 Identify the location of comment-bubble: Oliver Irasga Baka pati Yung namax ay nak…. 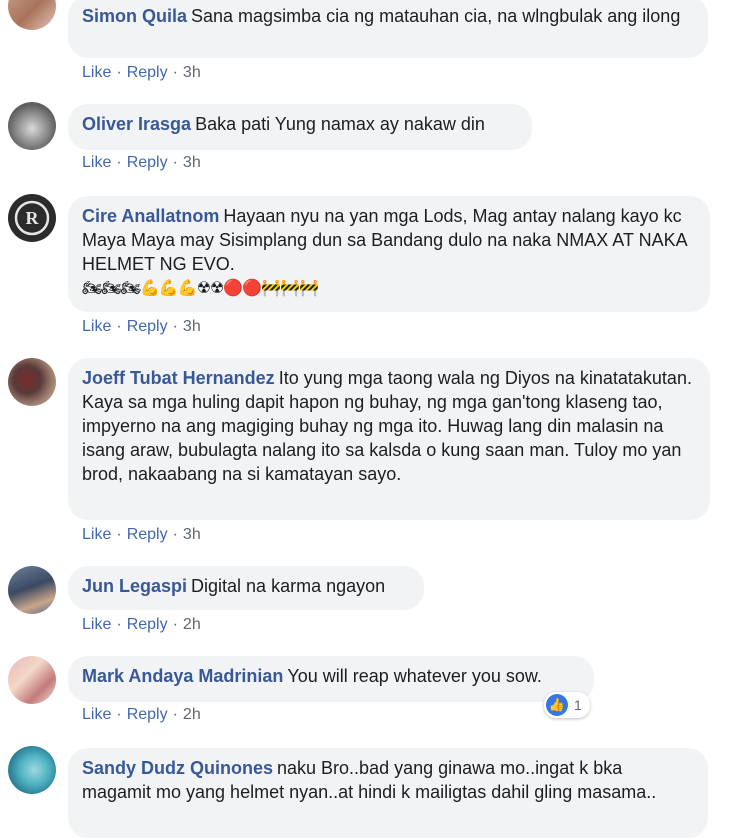
(300, 127).